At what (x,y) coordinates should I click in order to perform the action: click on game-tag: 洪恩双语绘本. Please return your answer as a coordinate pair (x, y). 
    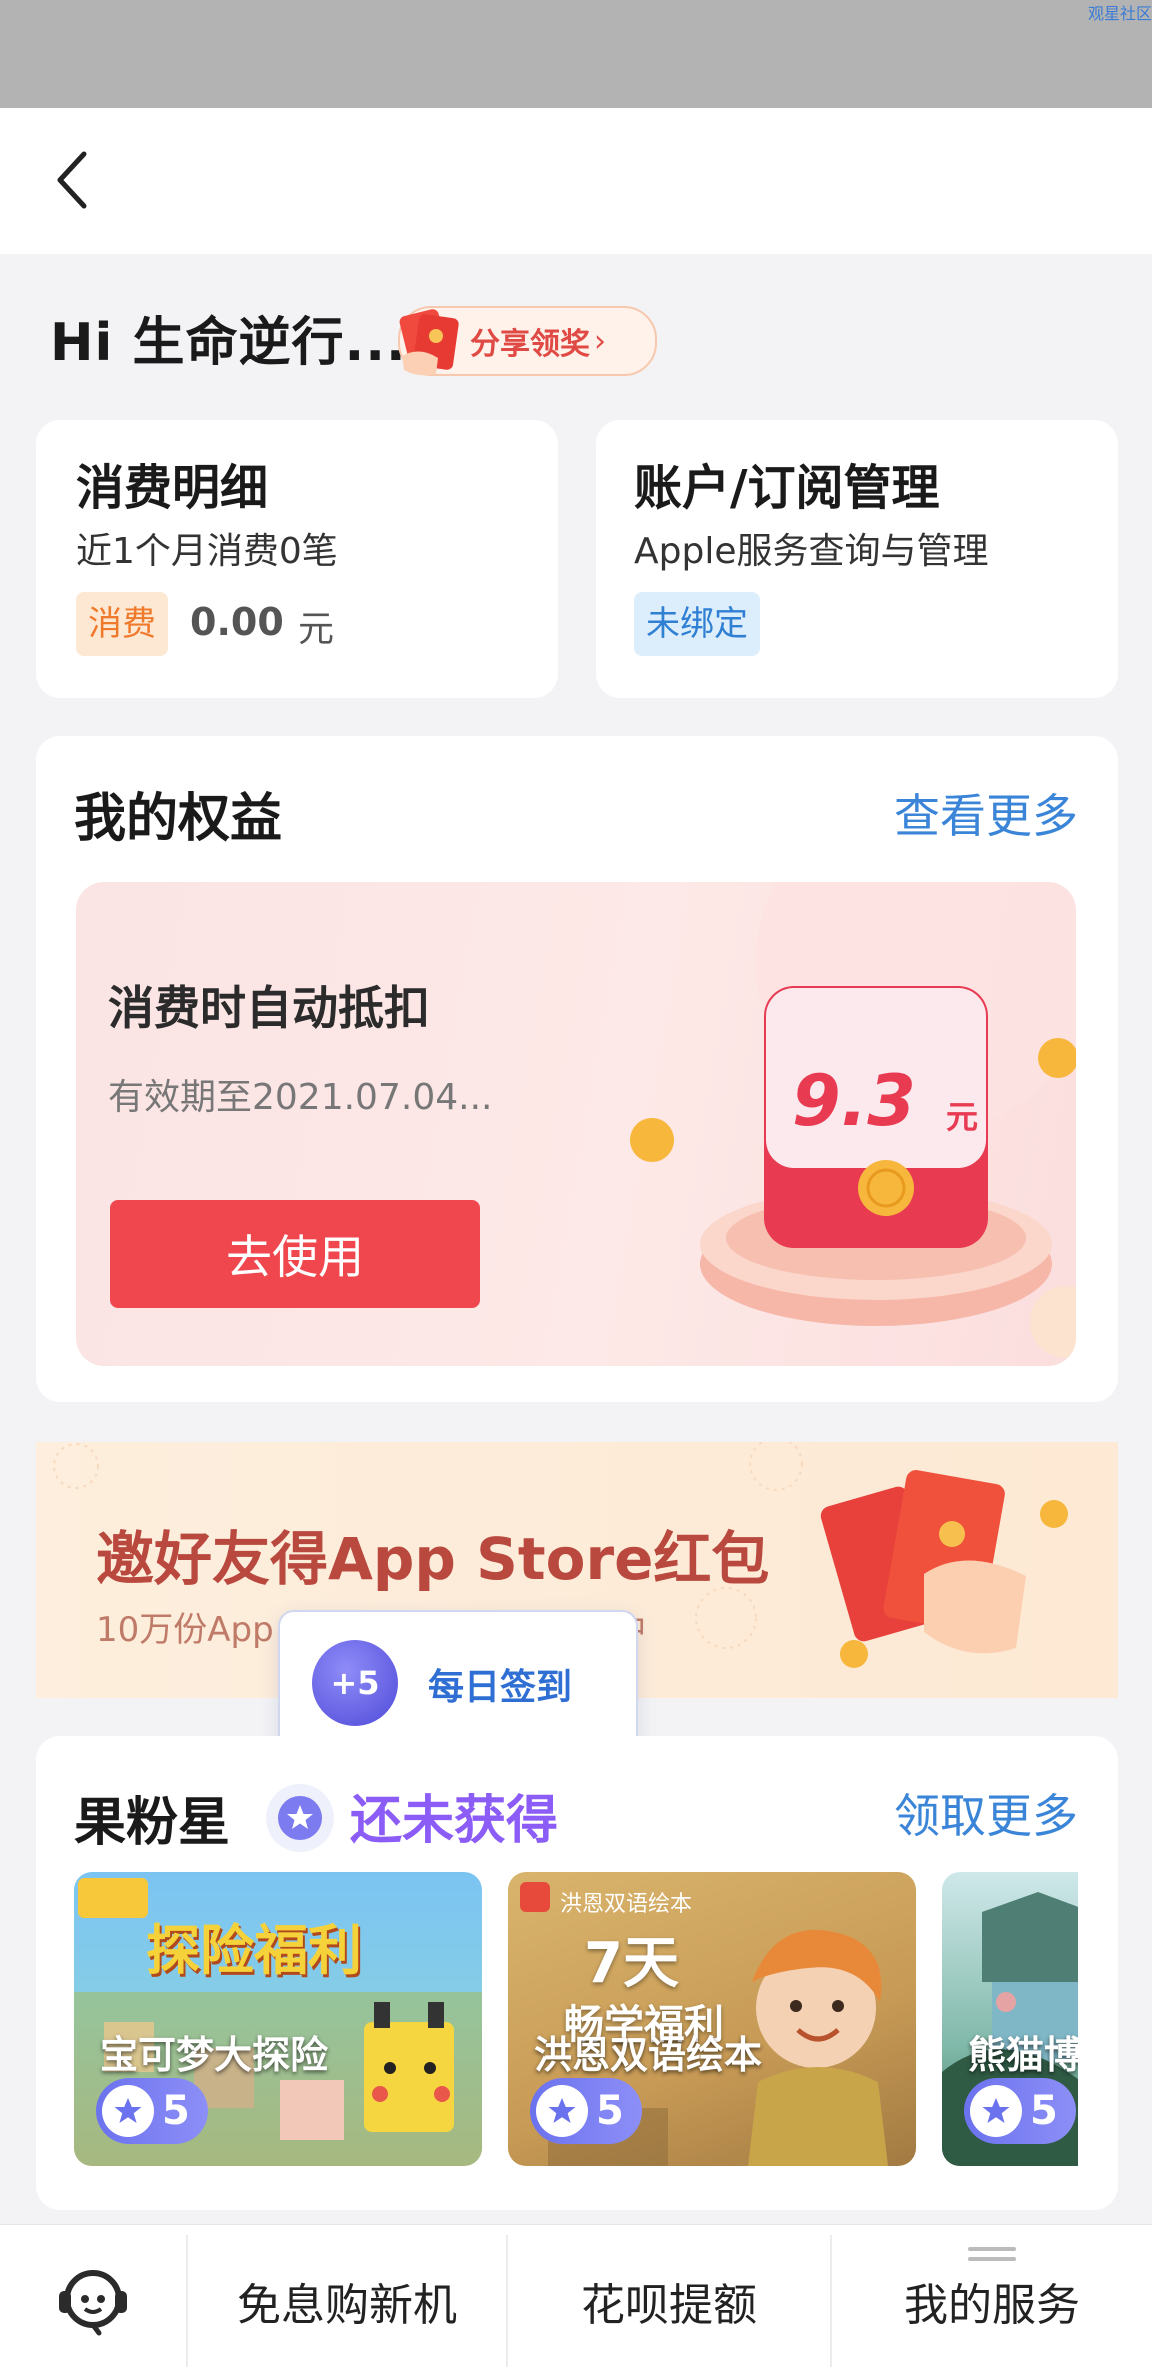
    Looking at the image, I should click on (626, 1904).